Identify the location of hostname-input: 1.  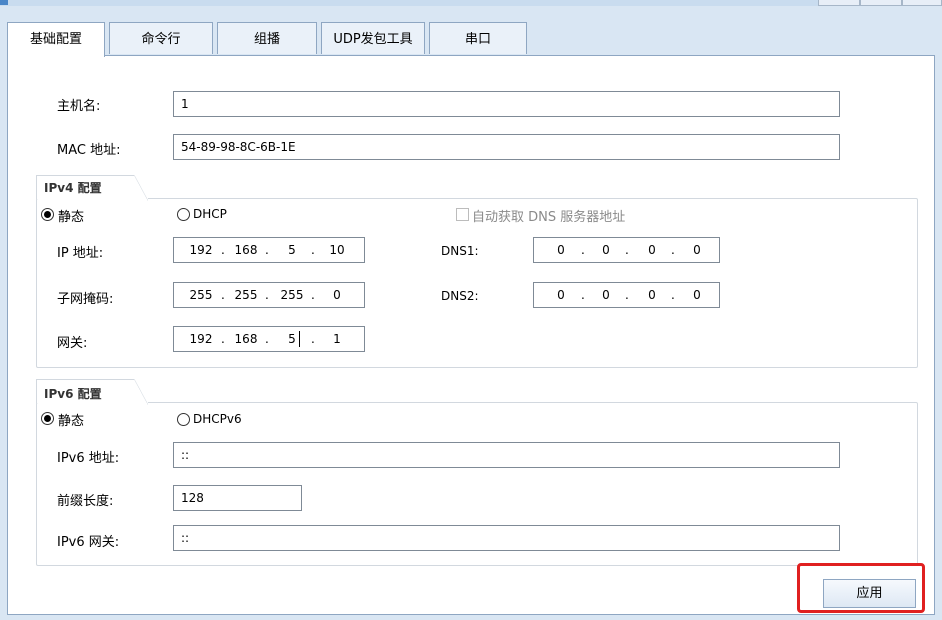
(506, 104).